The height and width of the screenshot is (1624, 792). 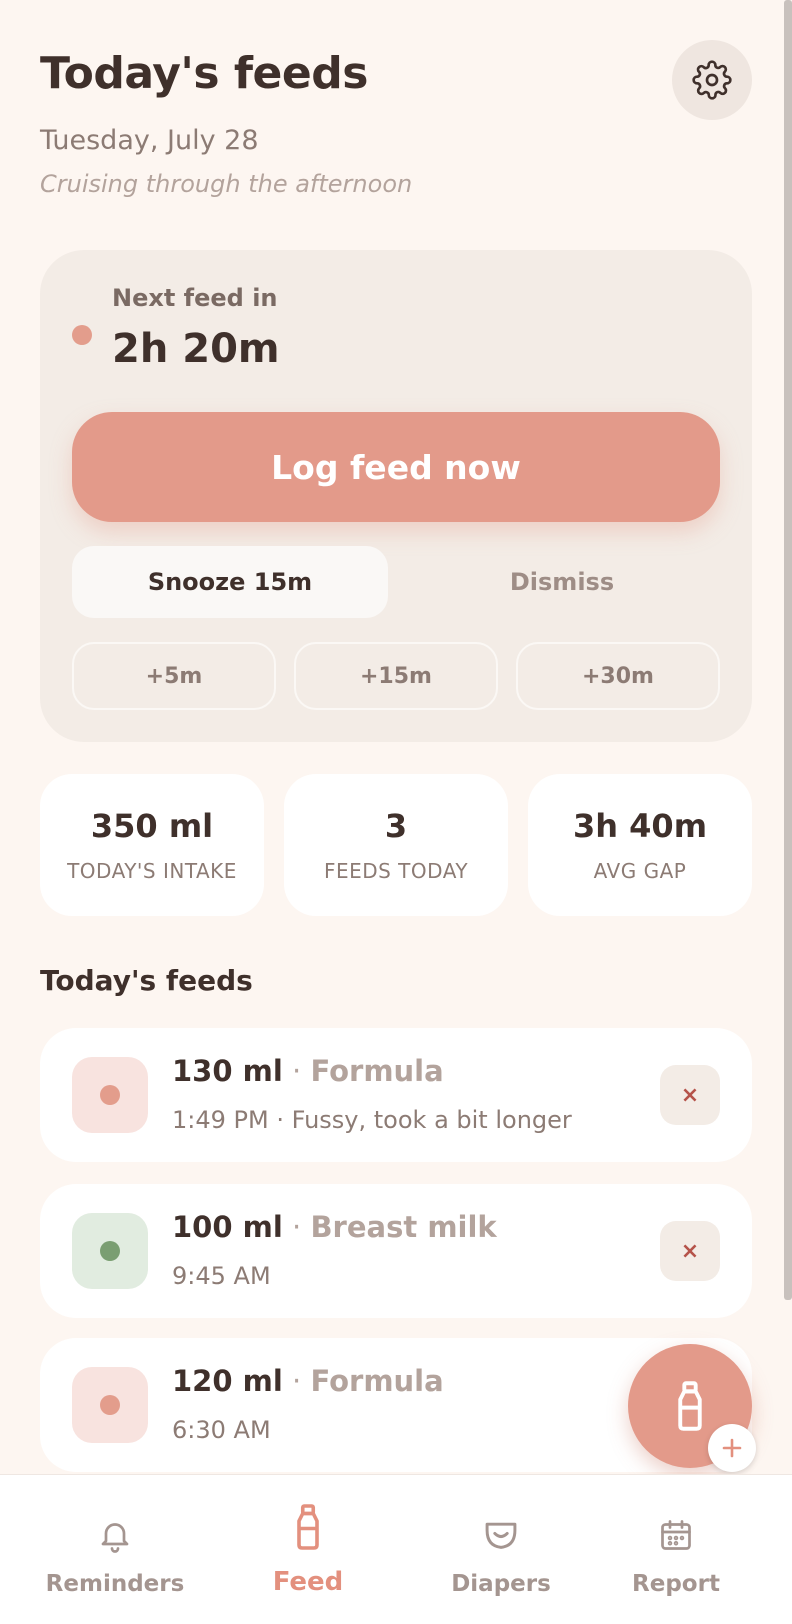 I want to click on dismiss-button: Dismiss, so click(x=562, y=582).